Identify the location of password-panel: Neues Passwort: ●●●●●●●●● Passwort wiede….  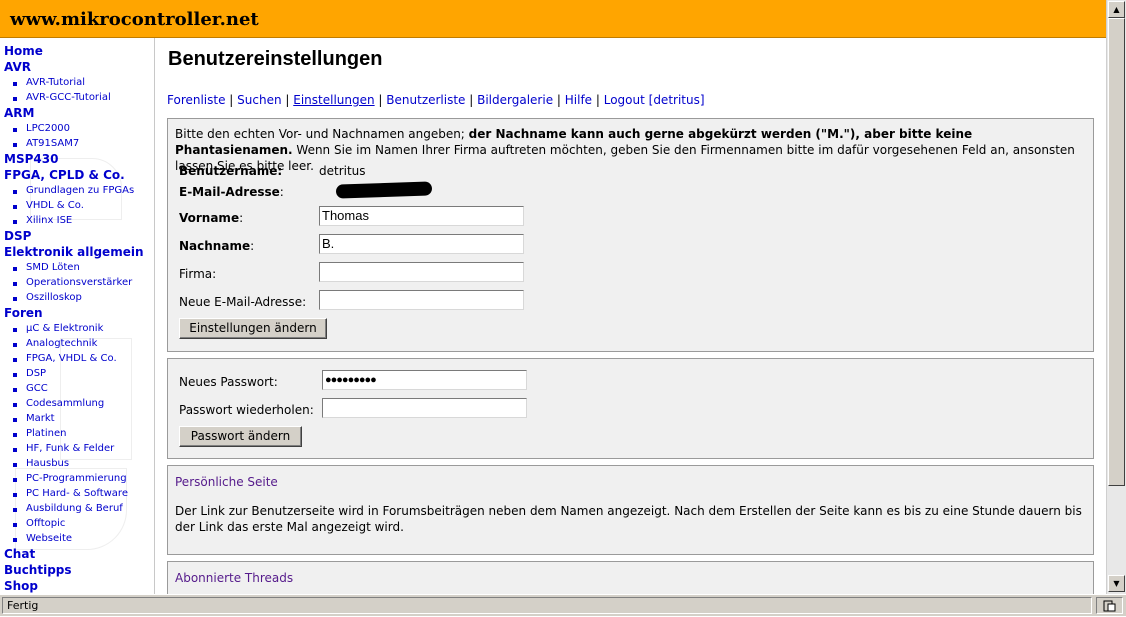
(630, 408).